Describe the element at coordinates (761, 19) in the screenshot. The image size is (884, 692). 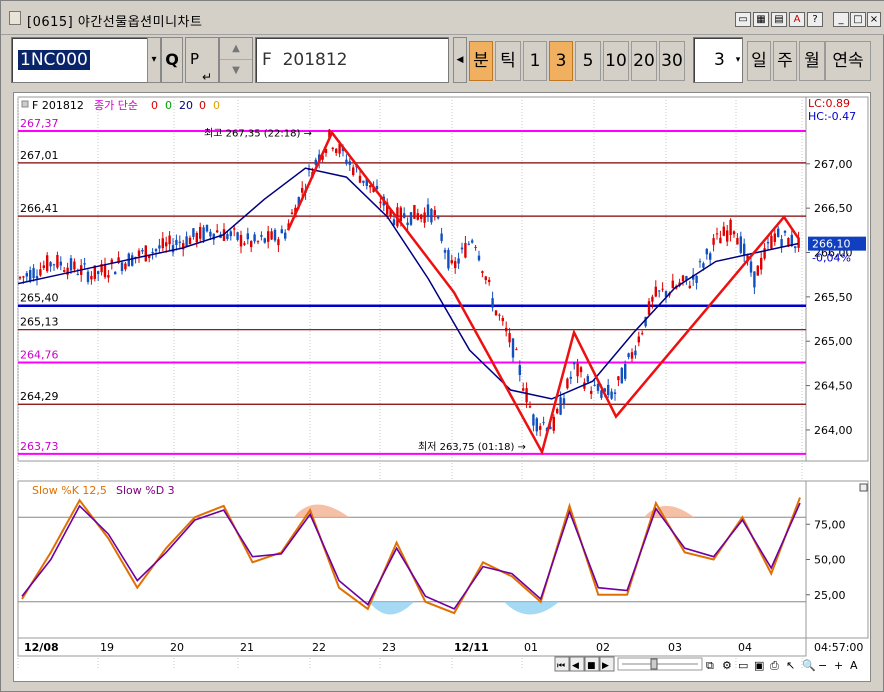
I see `grid-icon: ▦` at that location.